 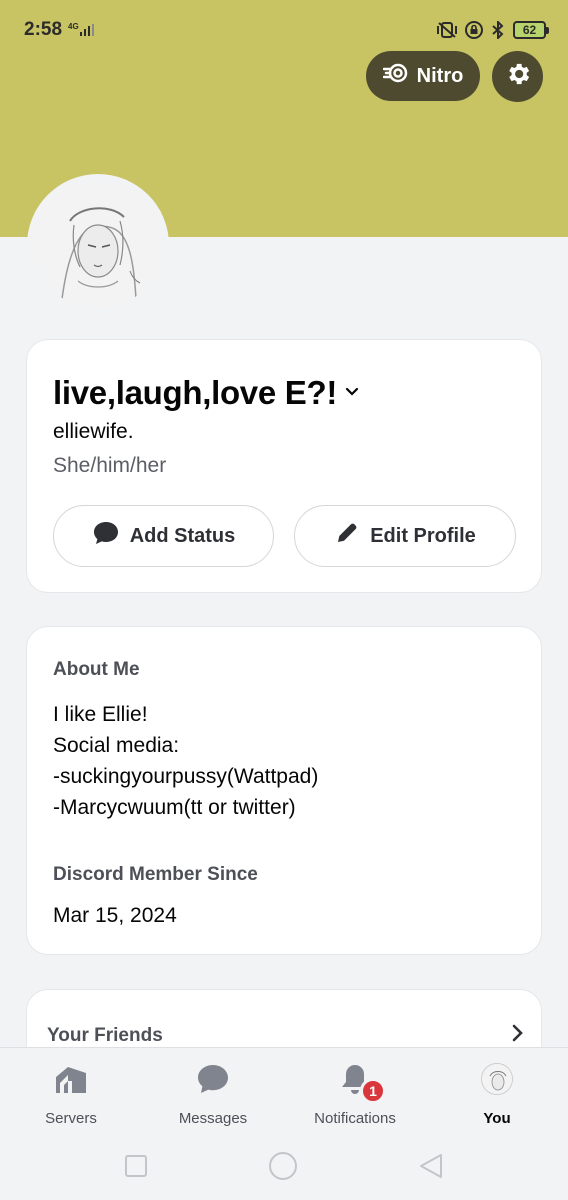 What do you see at coordinates (213, 1118) in the screenshot?
I see `nav-label: Messages` at bounding box center [213, 1118].